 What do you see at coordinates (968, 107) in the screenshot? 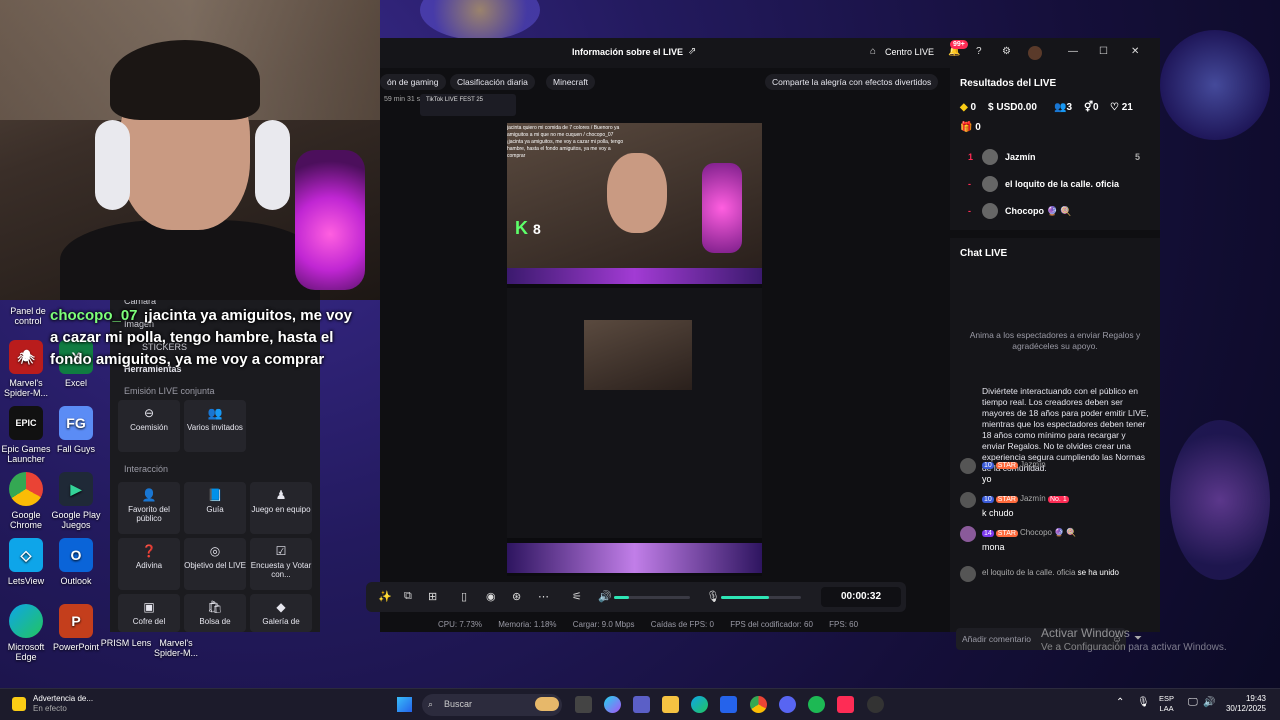
I see `diamonds-metric: ◆ 0` at bounding box center [968, 107].